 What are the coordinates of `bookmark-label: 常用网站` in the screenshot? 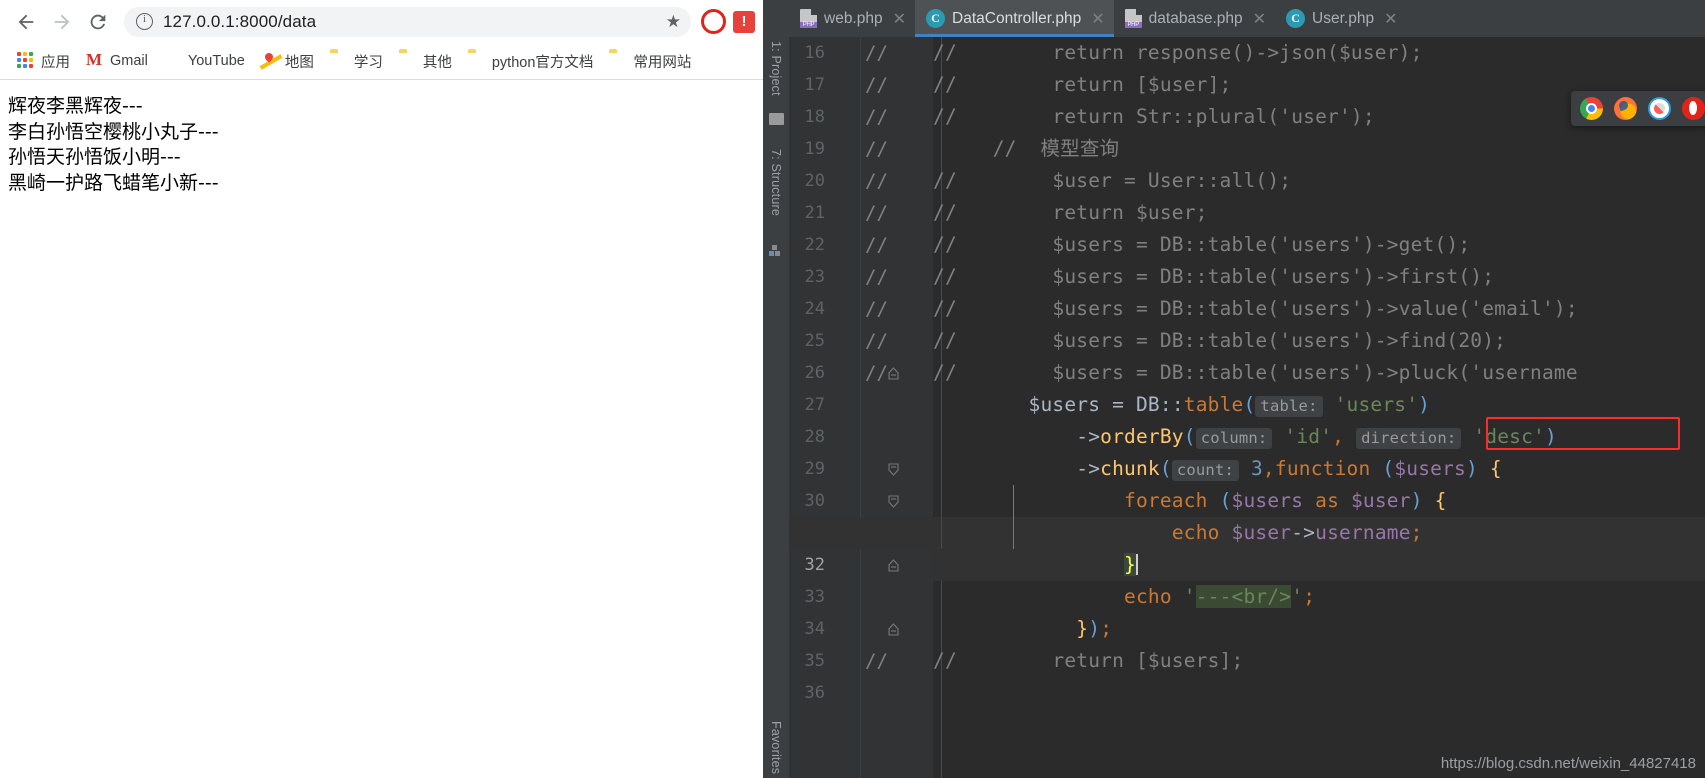 It's located at (662, 62).